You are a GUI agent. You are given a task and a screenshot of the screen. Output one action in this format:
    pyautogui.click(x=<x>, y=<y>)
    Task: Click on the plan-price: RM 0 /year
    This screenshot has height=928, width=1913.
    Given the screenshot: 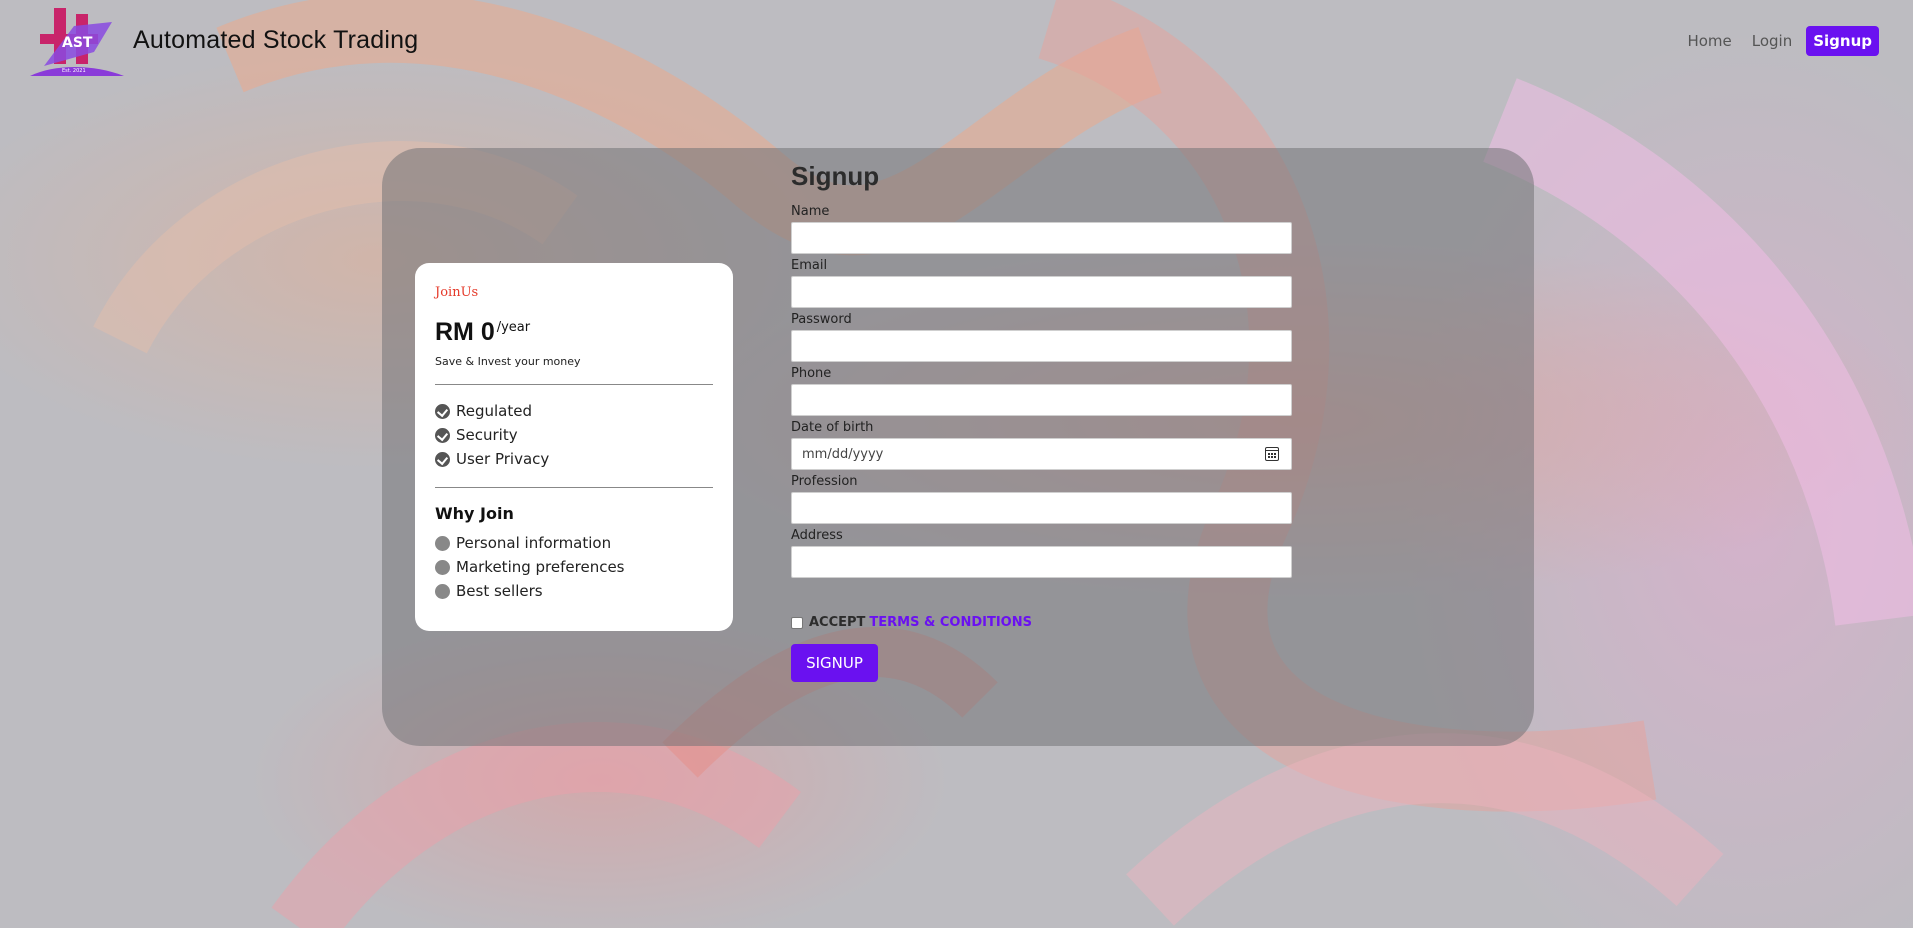 What is the action you would take?
    pyautogui.click(x=574, y=332)
    